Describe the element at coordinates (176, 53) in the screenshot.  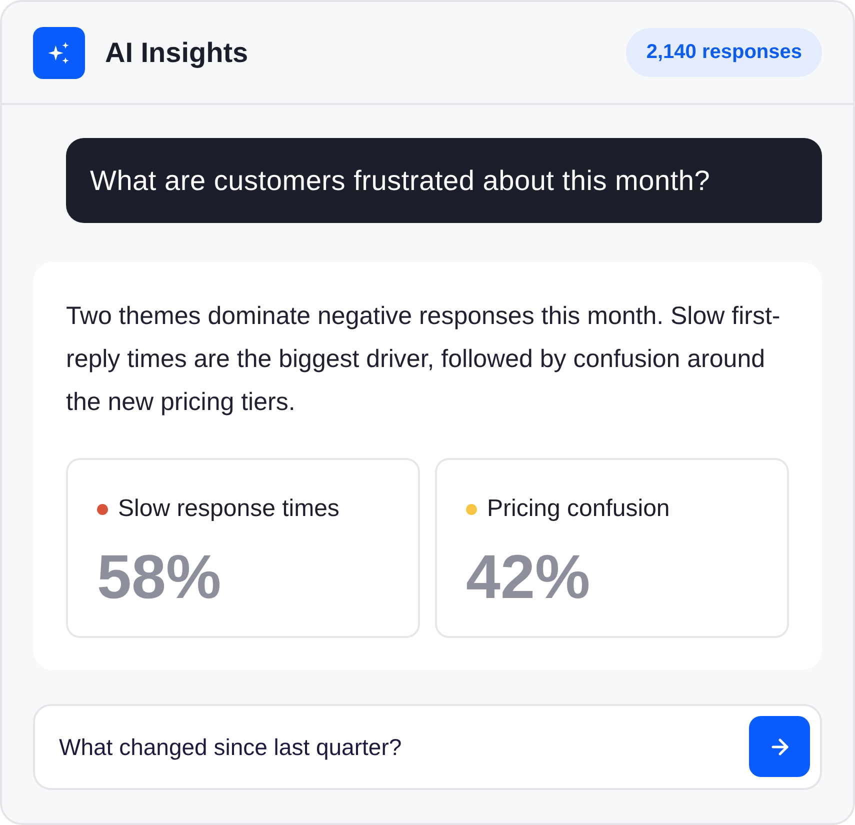
I see `panel-title: AI Insights` at that location.